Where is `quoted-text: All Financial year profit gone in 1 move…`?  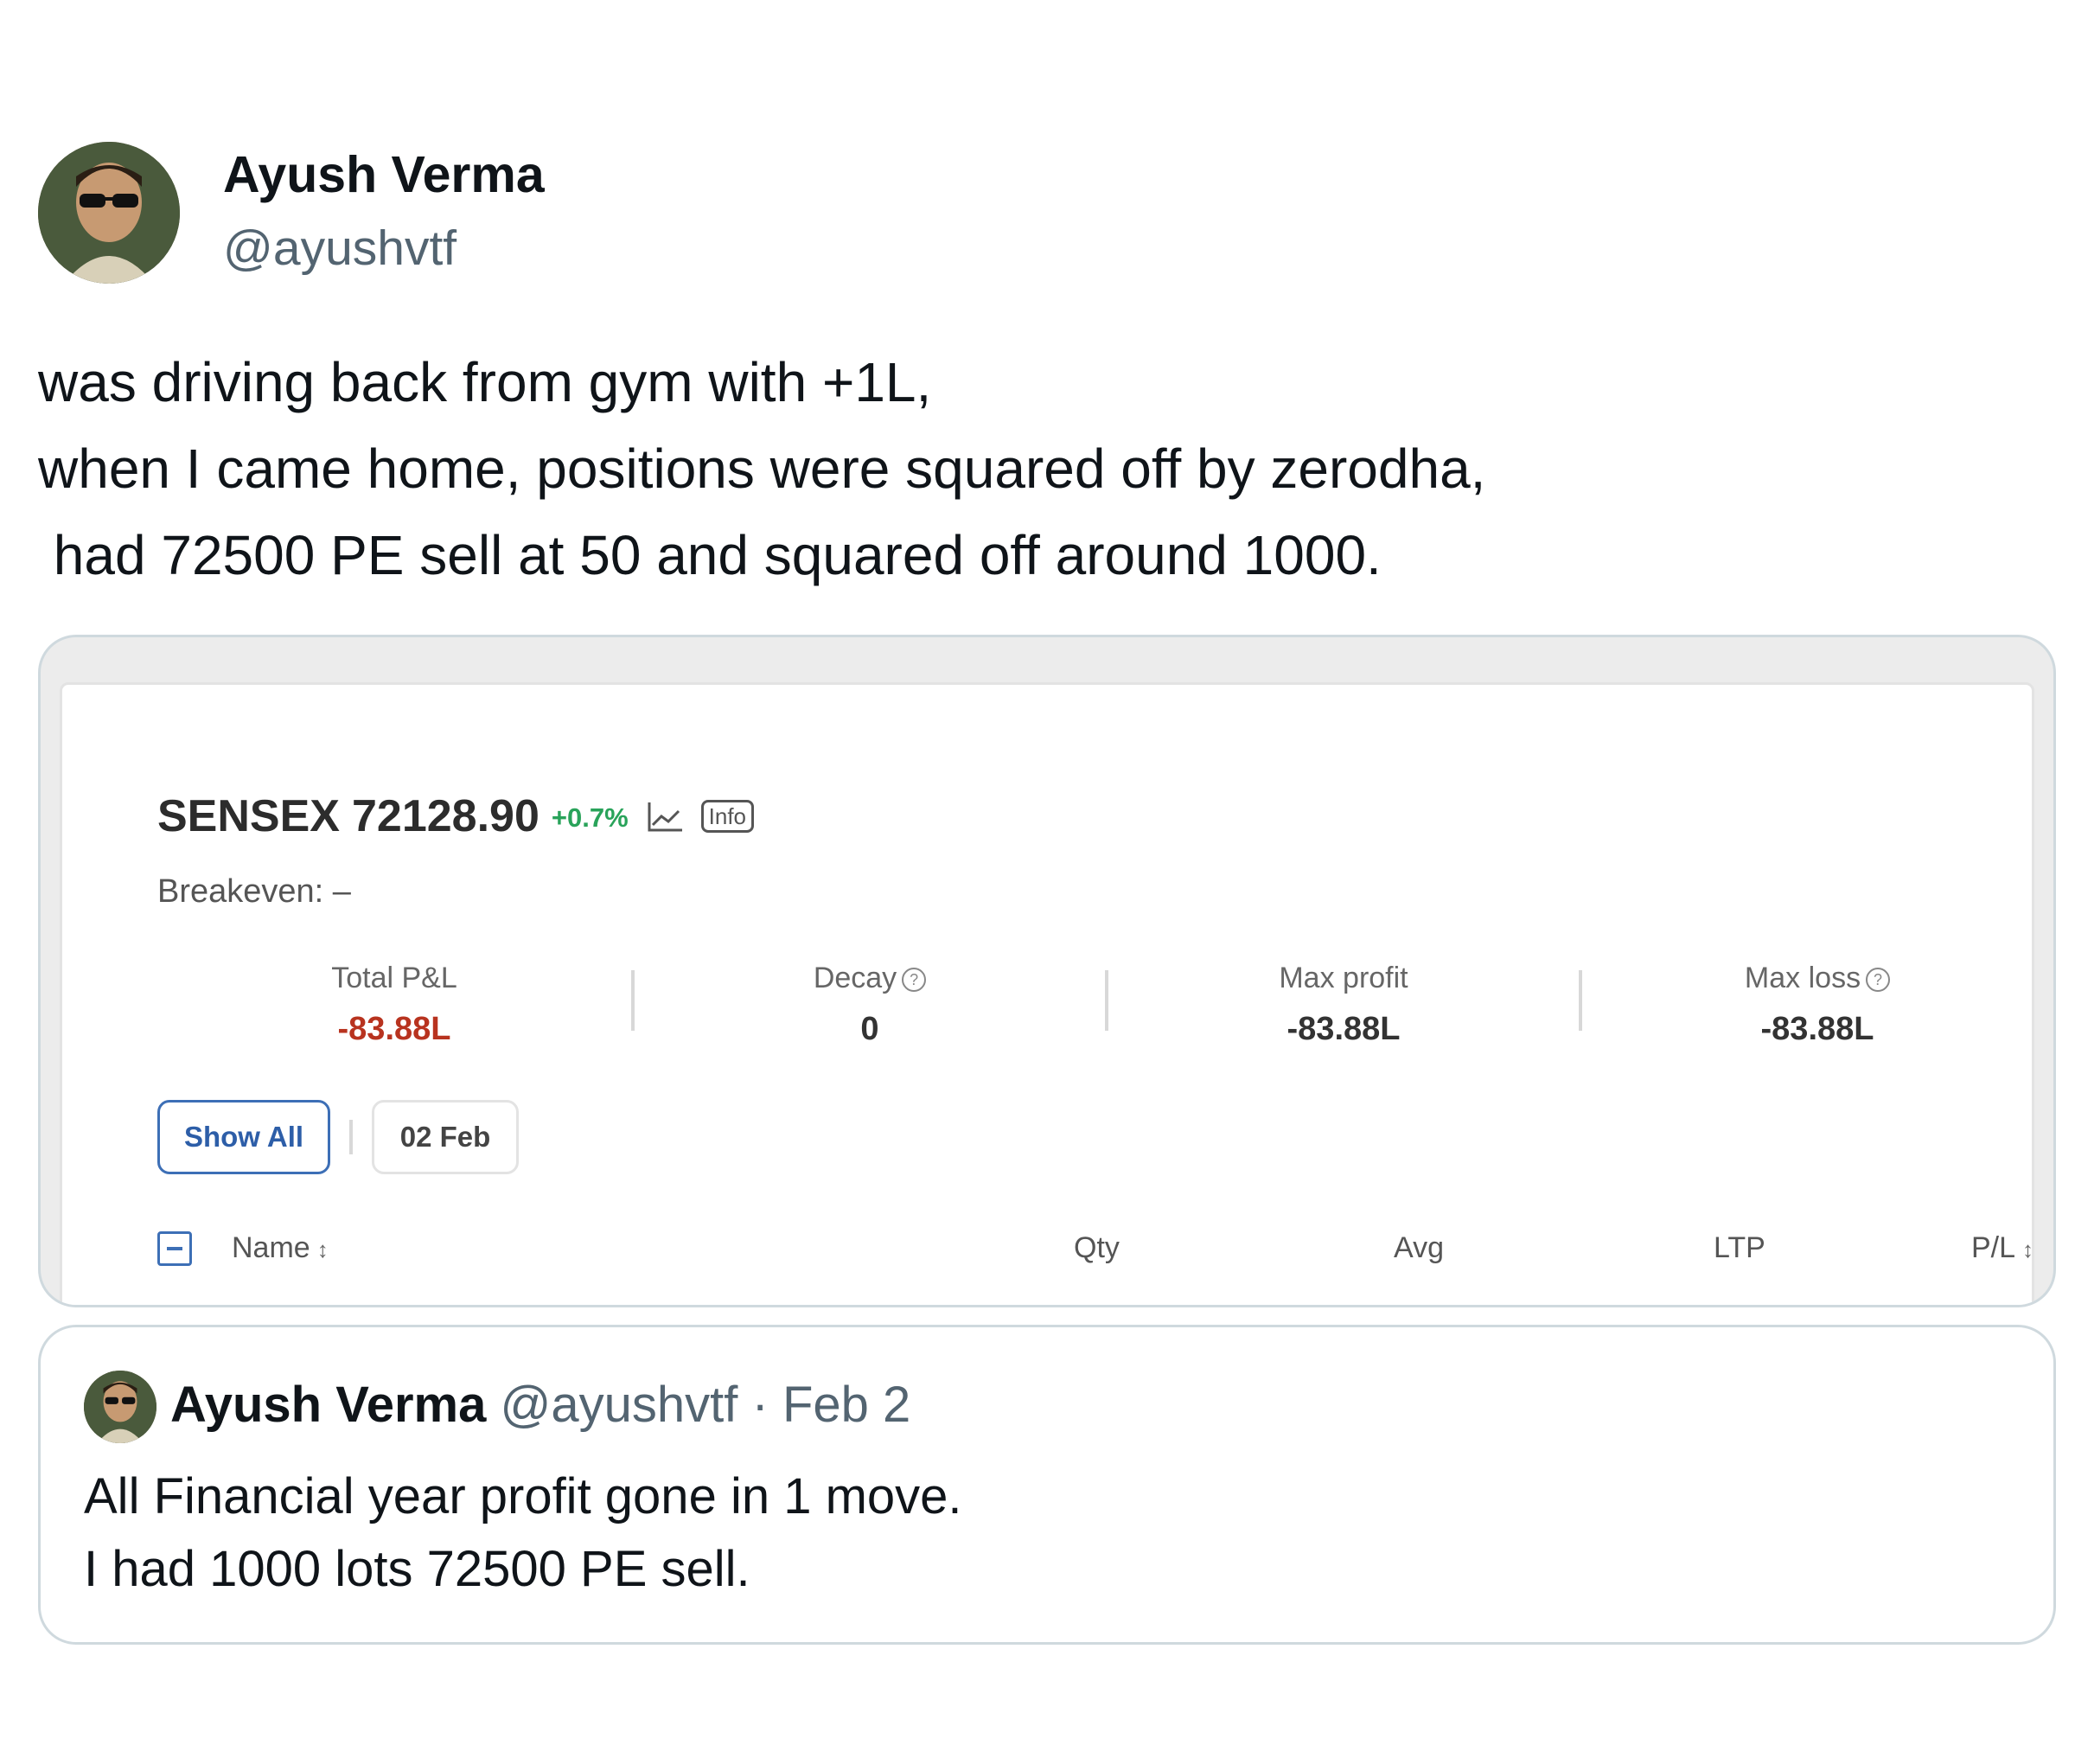
quoted-text: All Financial year profit gone in 1 move… is located at coordinates (523, 1533).